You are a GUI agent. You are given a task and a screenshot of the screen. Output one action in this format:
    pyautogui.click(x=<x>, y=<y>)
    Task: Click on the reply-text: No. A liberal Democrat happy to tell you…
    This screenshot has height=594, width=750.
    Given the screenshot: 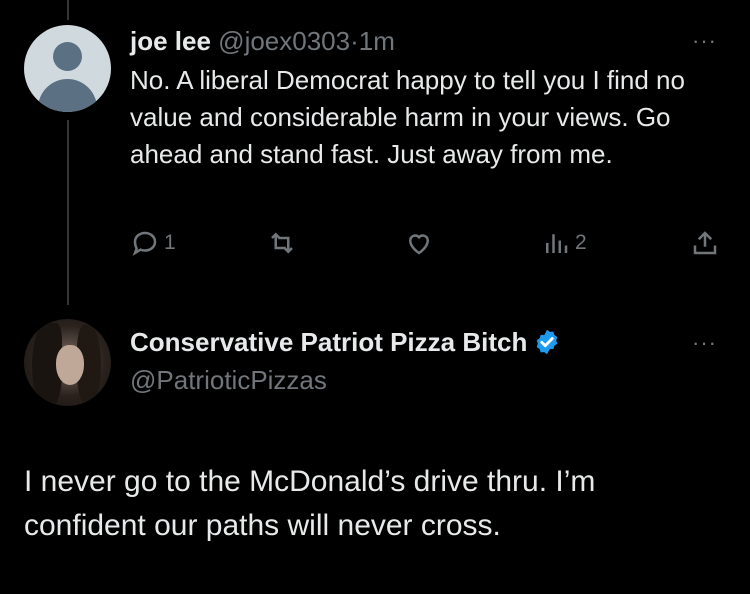 What is the action you would take?
    pyautogui.click(x=407, y=117)
    